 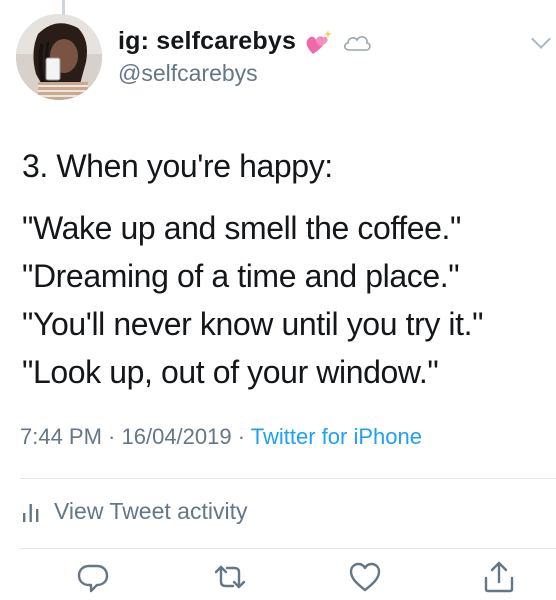 What do you see at coordinates (241, 276) in the screenshot?
I see `tweet-line: "Dreaming of a time and place."` at bounding box center [241, 276].